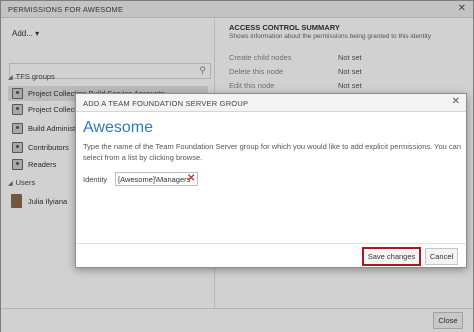 This screenshot has width=474, height=332. Describe the element at coordinates (95, 179) in the screenshot. I see `identity-label: Identity` at that location.